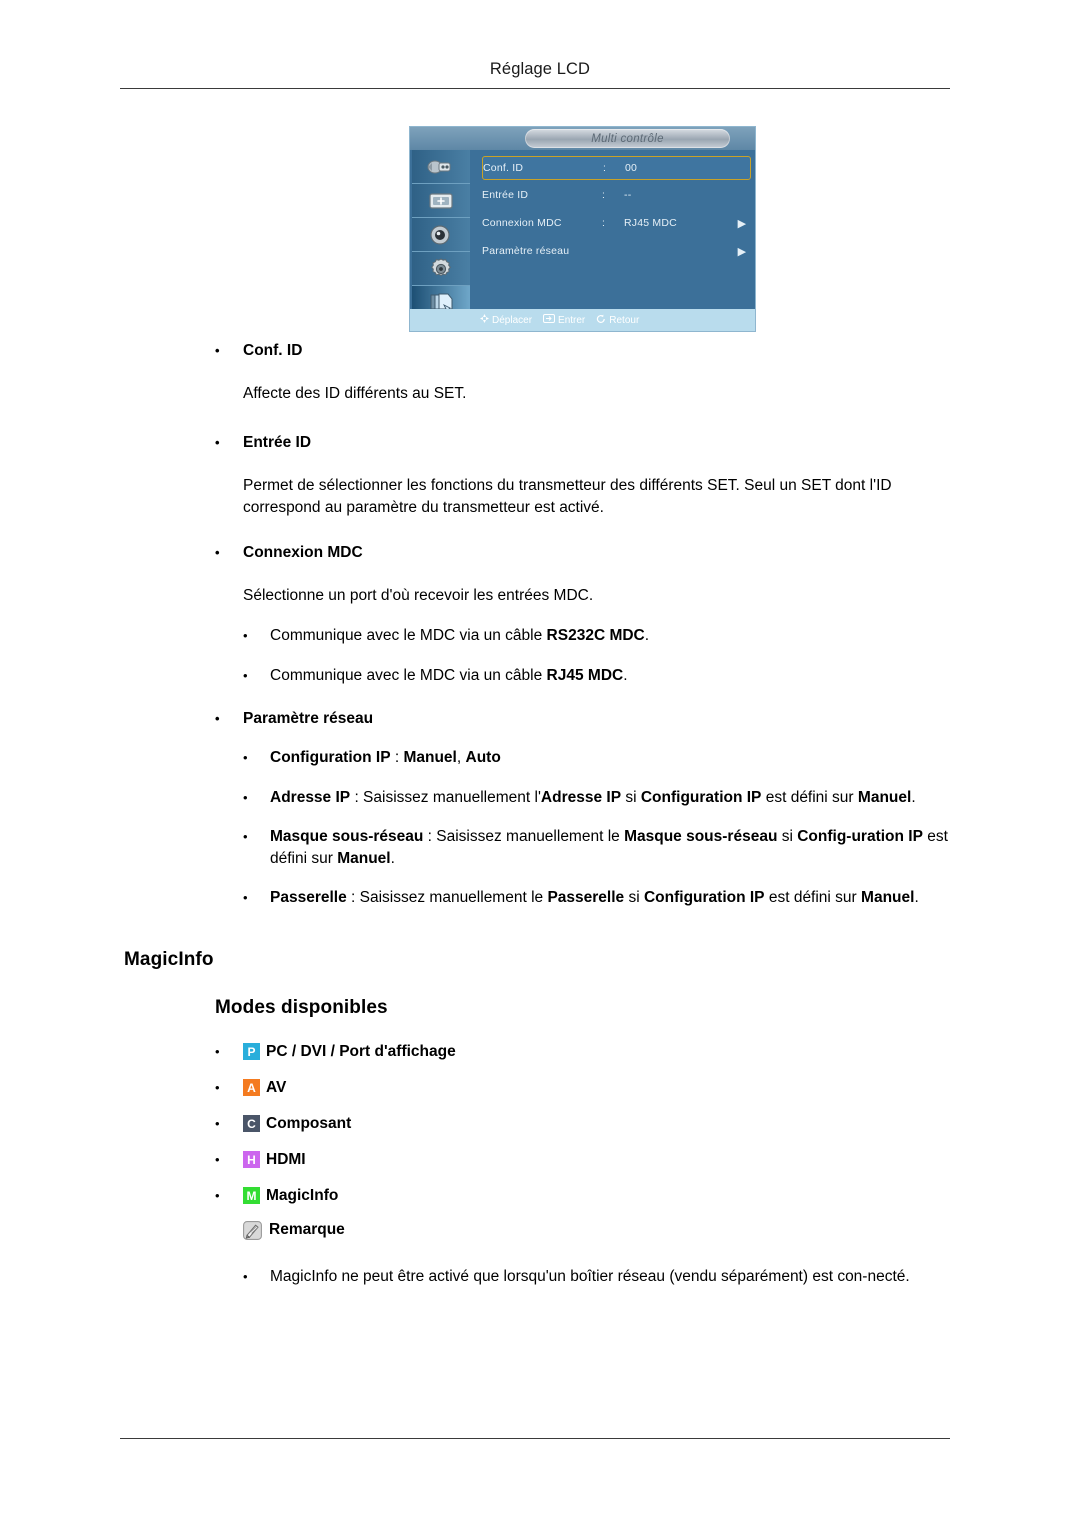 This screenshot has height=1527, width=1080. I want to click on mode-label: AV, so click(276, 1087).